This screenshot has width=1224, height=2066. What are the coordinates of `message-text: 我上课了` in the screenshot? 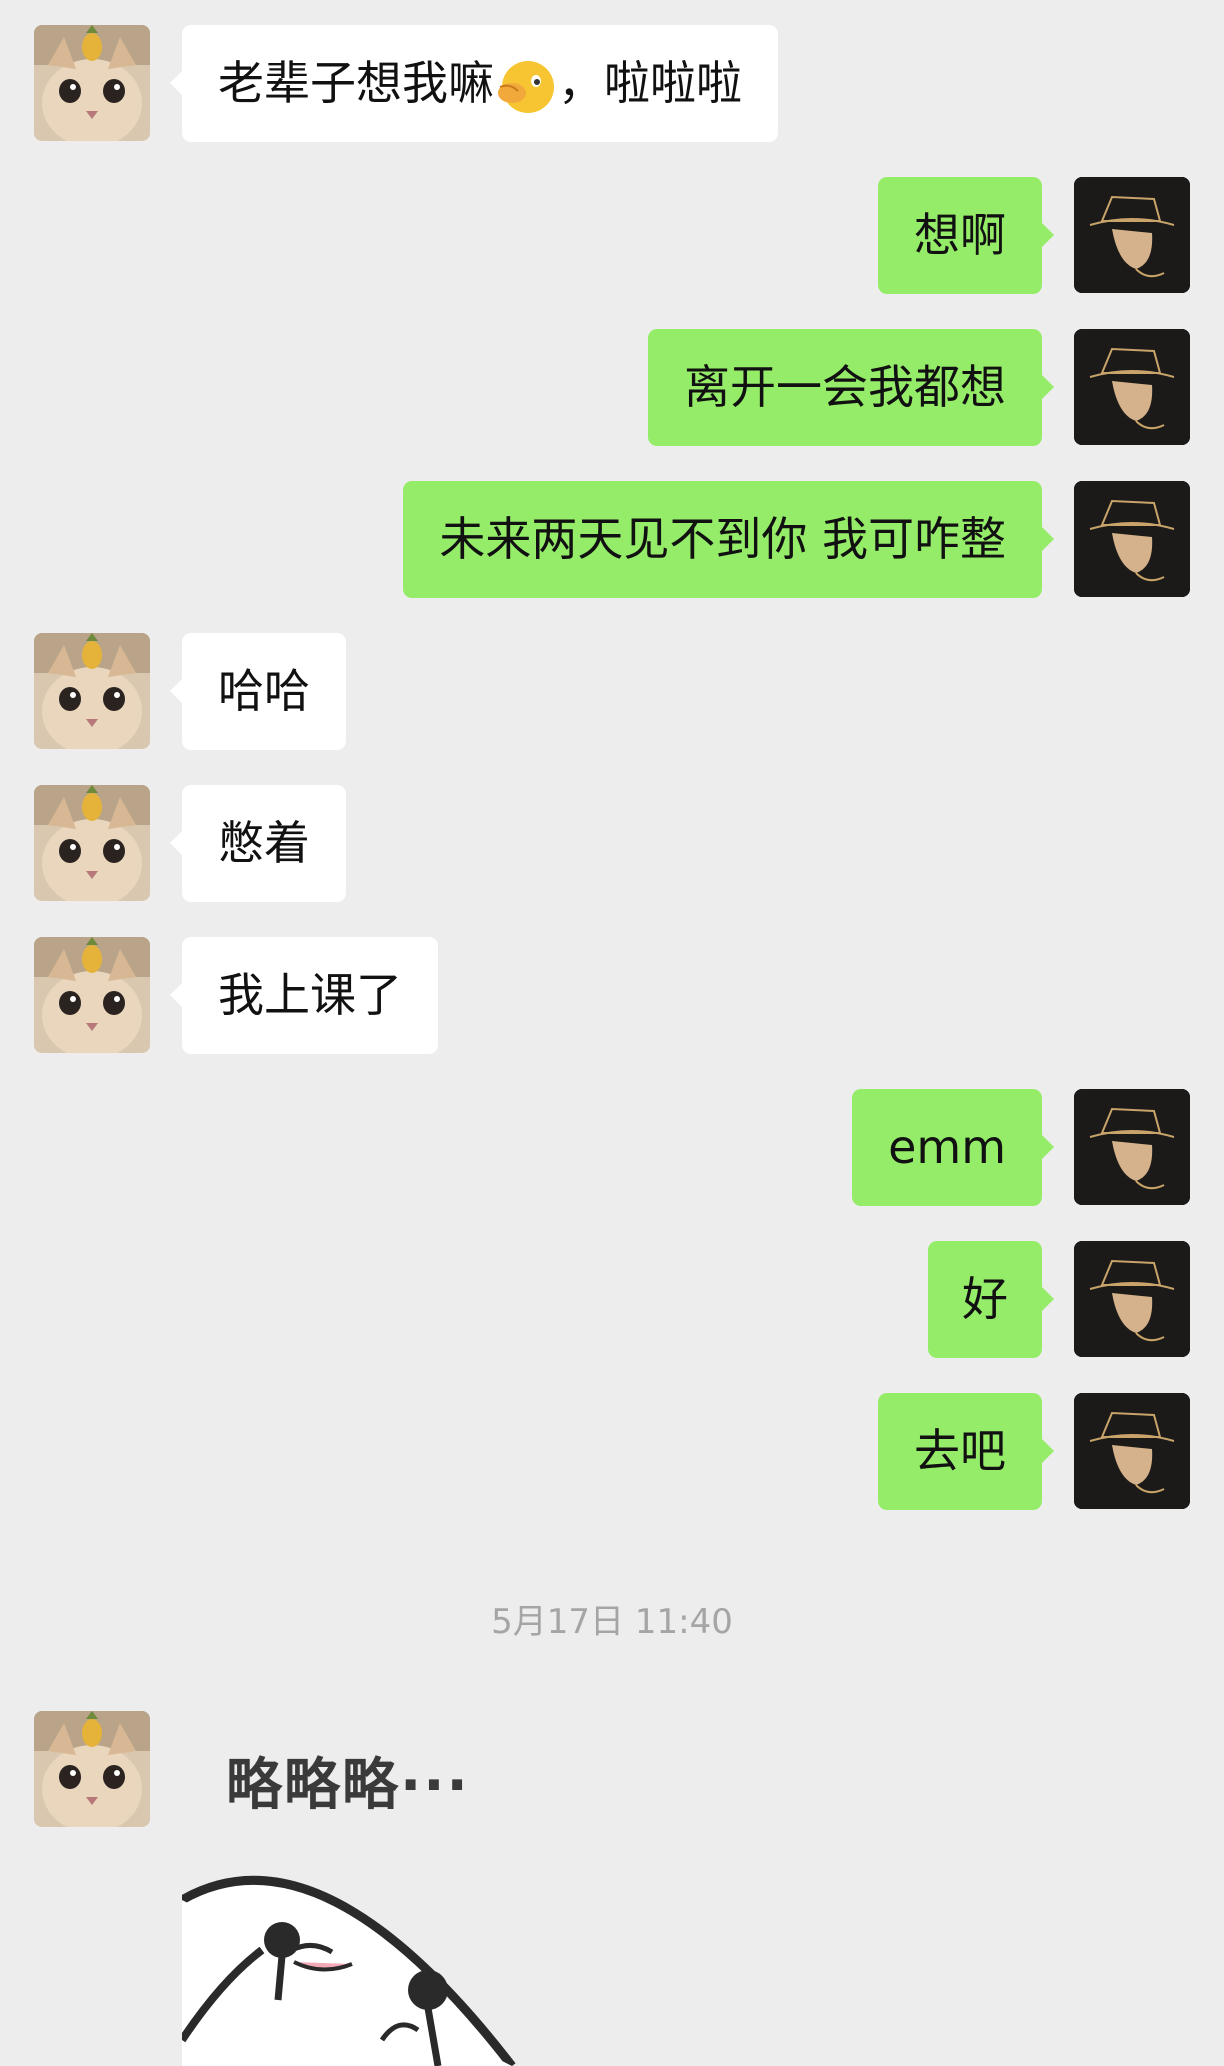 It's located at (310, 995).